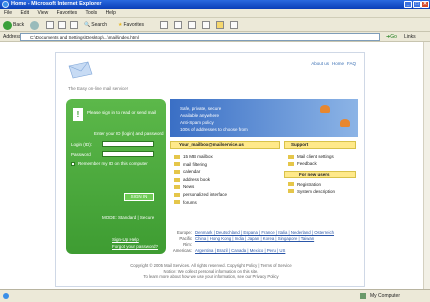  I want to click on support-list: Mail client settings Feedback, so click(311, 160).